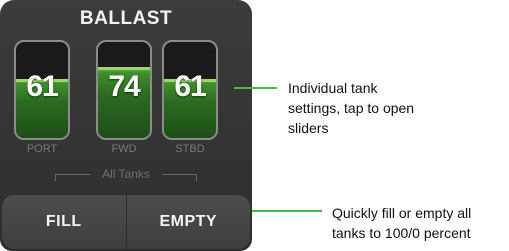  Describe the element at coordinates (190, 86) in the screenshot. I see `tank-stbd-value: 61` at that location.